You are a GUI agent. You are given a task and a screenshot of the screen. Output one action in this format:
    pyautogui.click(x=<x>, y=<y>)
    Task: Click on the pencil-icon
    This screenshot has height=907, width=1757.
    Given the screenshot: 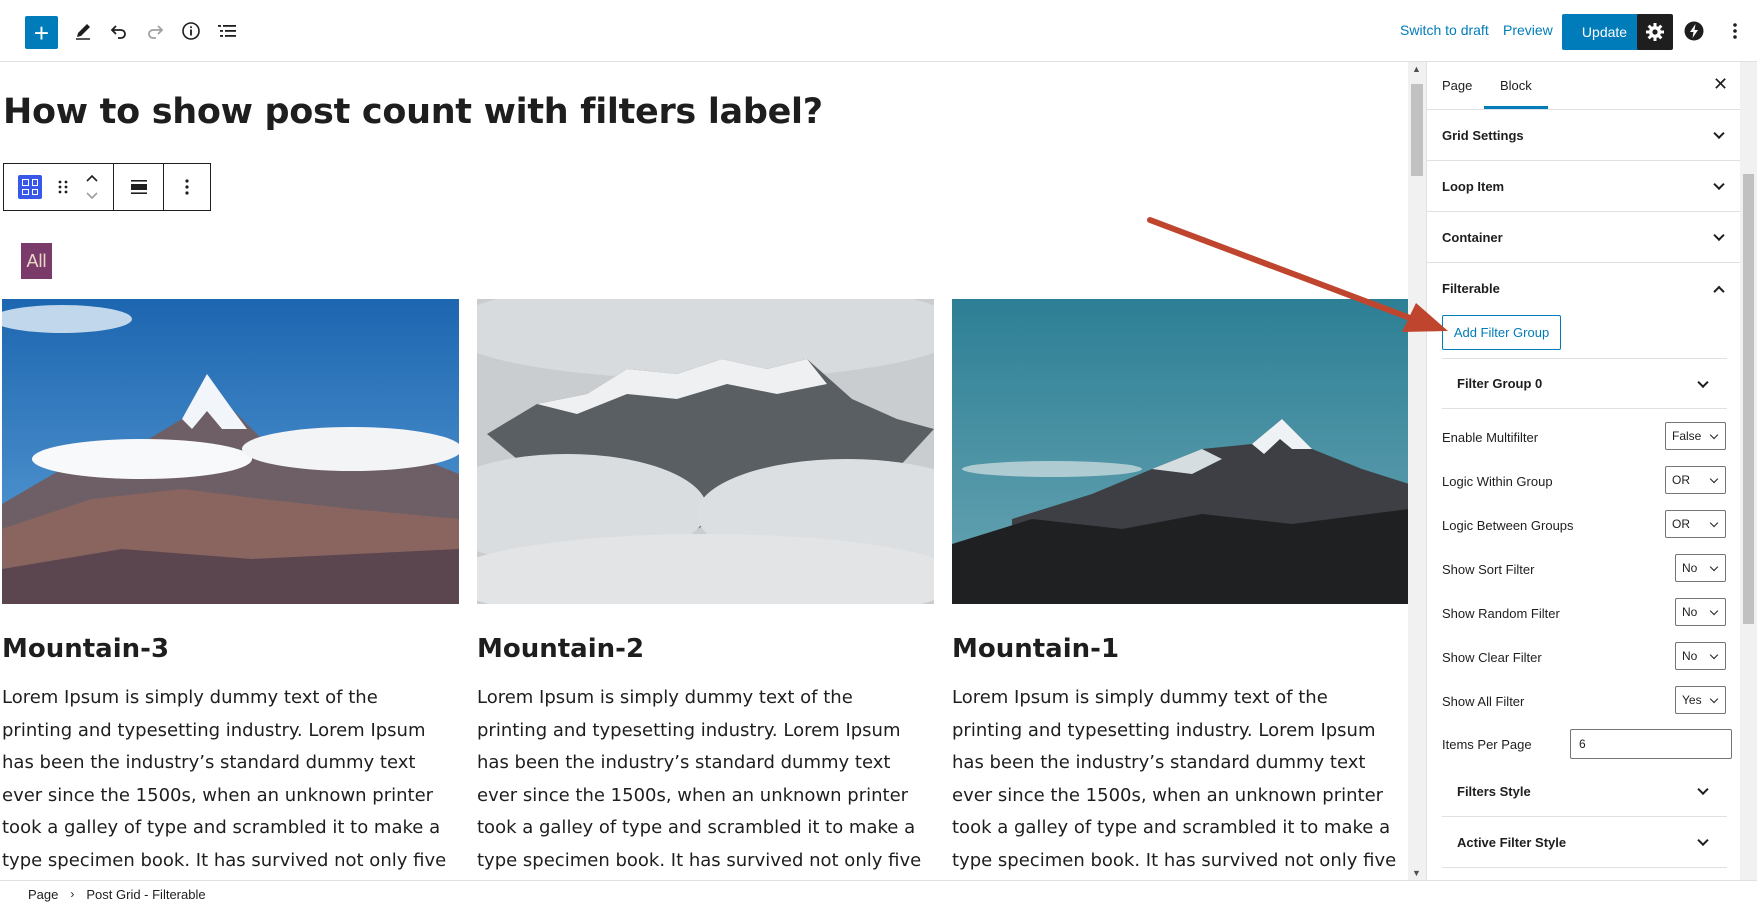 What is the action you would take?
    pyautogui.click(x=83, y=32)
    